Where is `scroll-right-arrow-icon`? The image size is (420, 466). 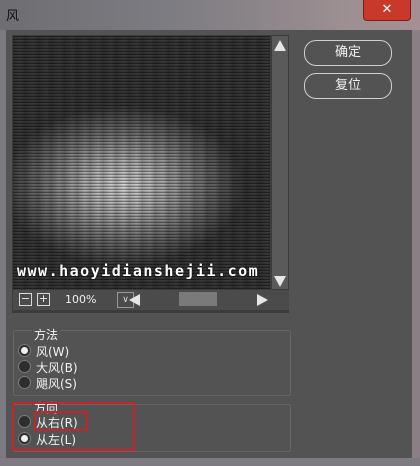
scroll-right-arrow-icon is located at coordinates (262, 300).